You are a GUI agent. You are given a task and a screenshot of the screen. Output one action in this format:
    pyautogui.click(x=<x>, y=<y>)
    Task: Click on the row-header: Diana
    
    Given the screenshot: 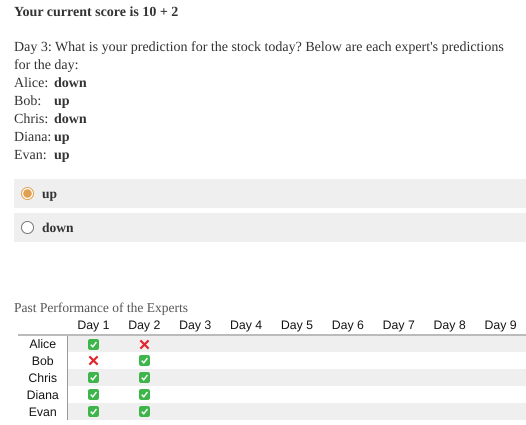 What is the action you would take?
    pyautogui.click(x=43, y=394)
    